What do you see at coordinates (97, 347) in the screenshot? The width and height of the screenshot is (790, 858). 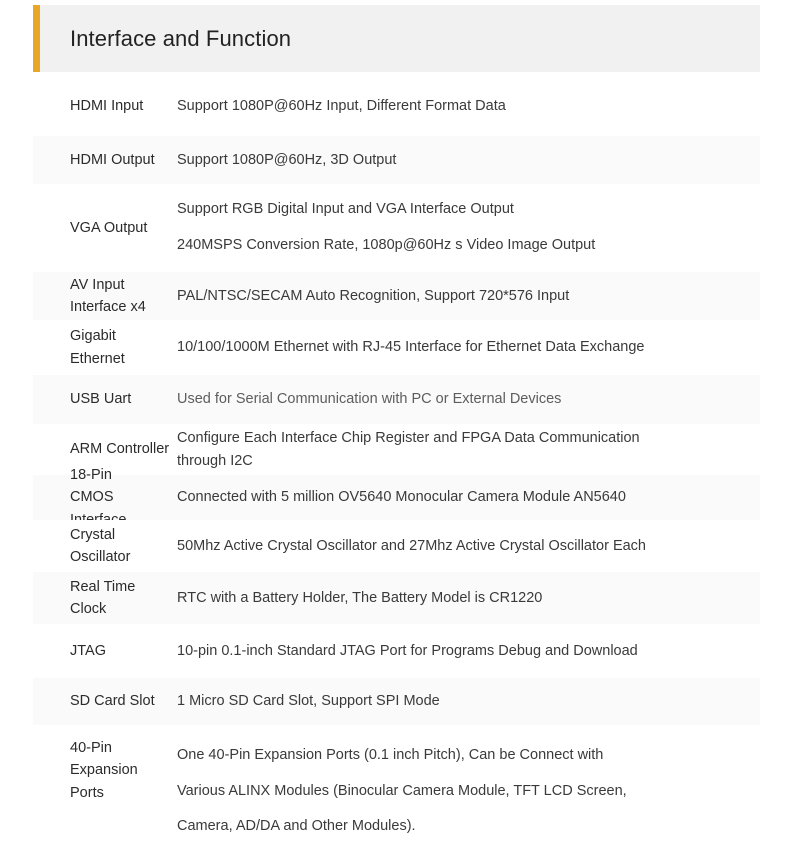 I see `row-label: Gigabit Ethernet` at bounding box center [97, 347].